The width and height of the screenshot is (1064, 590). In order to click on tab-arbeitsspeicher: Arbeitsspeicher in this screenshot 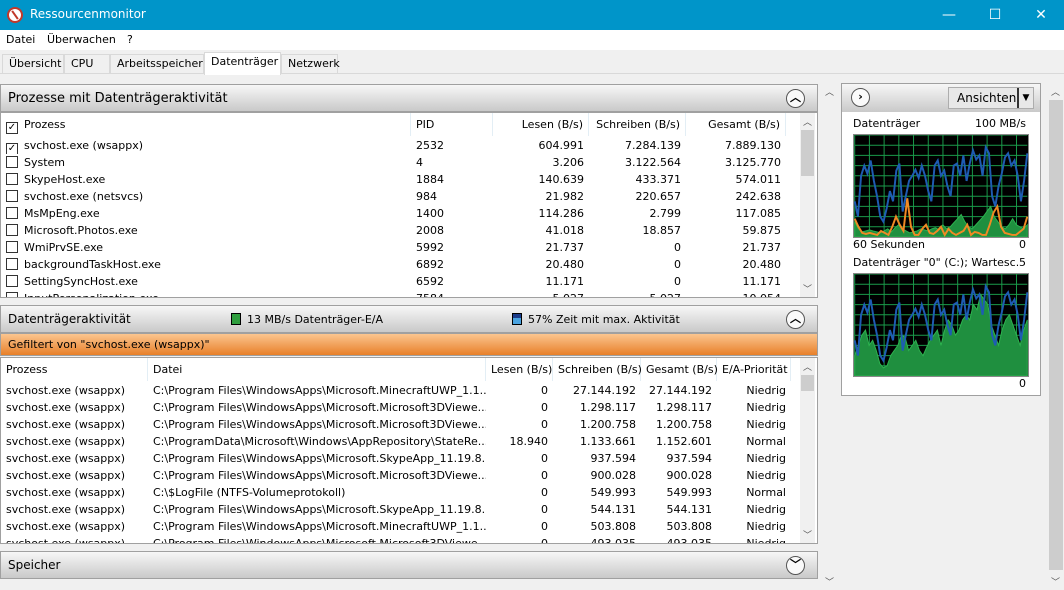, I will do `click(157, 64)`.